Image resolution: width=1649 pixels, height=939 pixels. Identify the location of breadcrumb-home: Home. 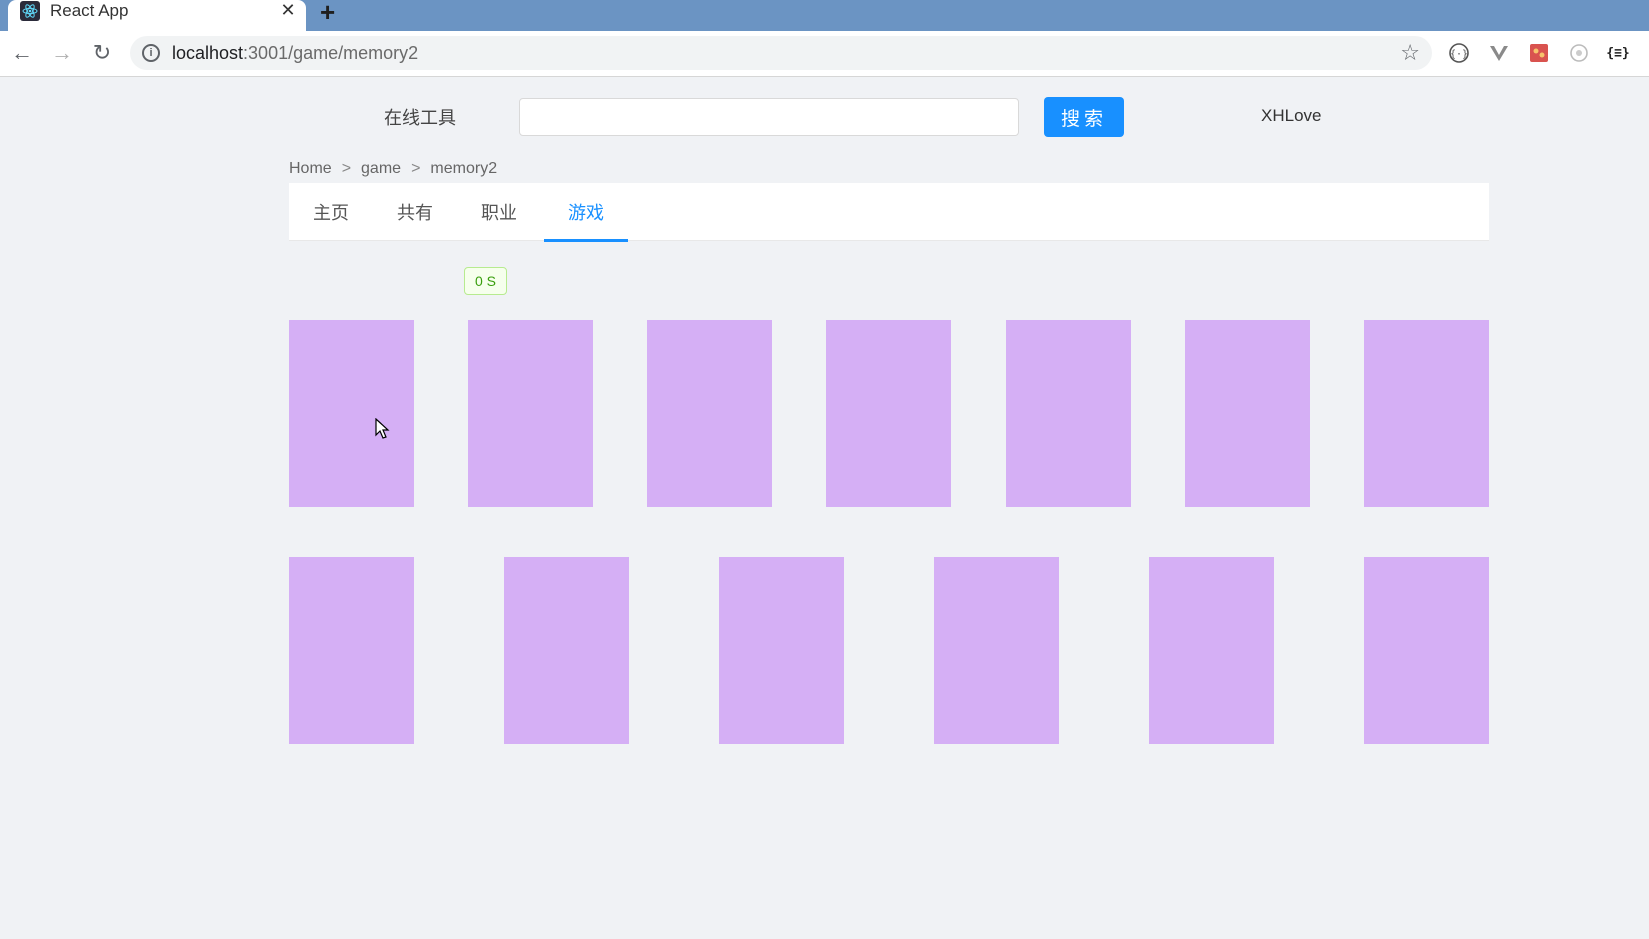
(310, 169).